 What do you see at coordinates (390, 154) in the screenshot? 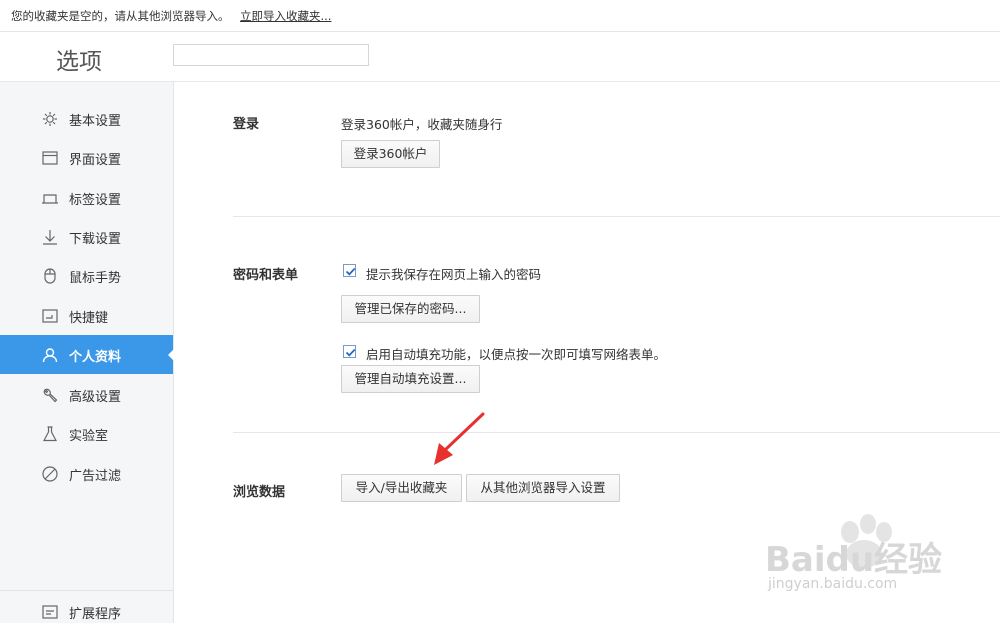
I see `login-360-account-button: 登录360帐户` at bounding box center [390, 154].